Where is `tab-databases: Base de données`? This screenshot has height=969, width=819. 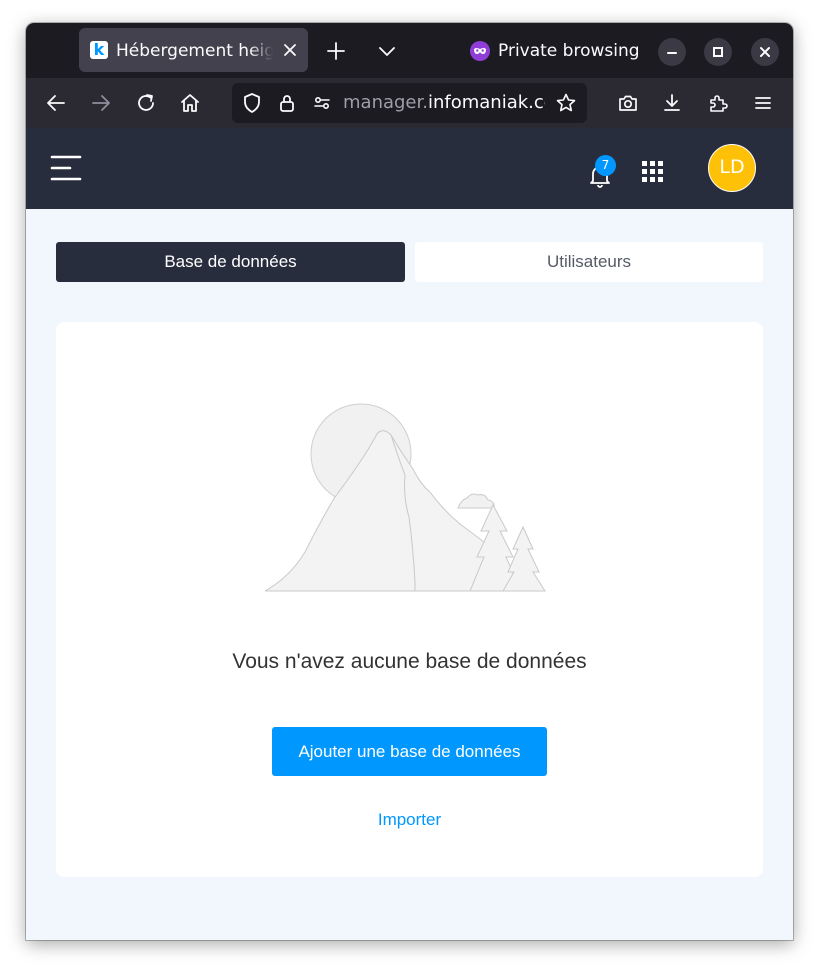
tab-databases: Base de données is located at coordinates (230, 262).